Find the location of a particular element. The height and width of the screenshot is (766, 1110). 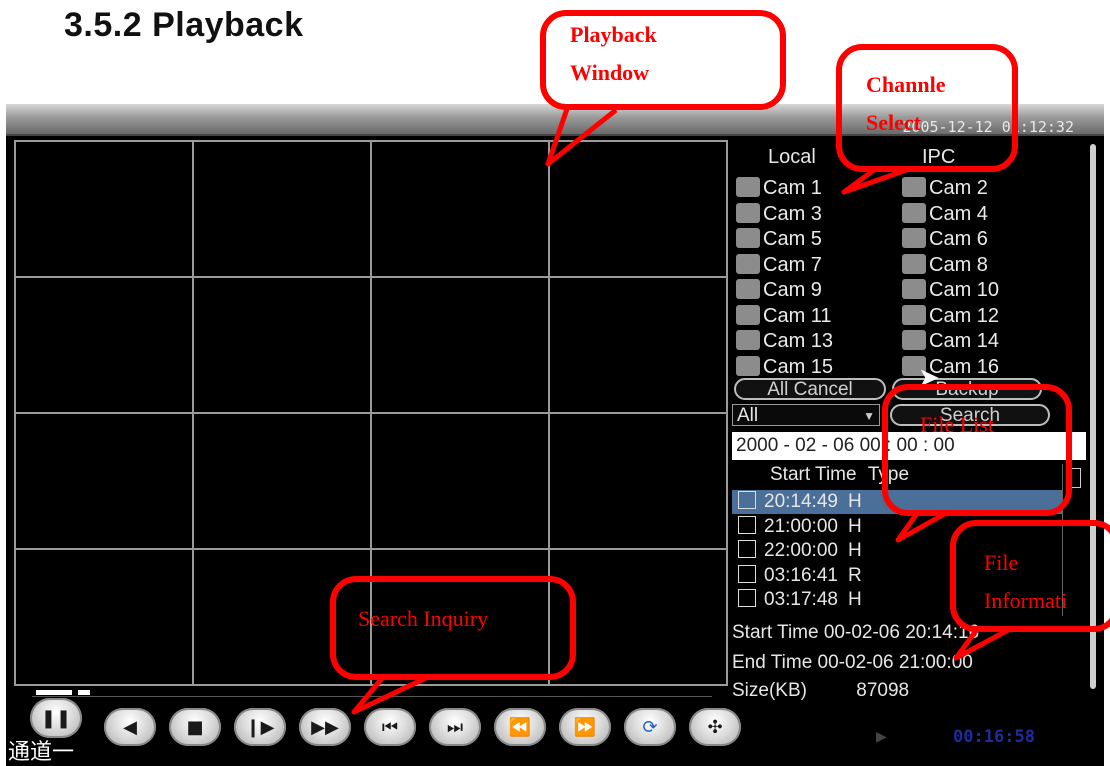

repeat-button: ⟳ is located at coordinates (650, 727).